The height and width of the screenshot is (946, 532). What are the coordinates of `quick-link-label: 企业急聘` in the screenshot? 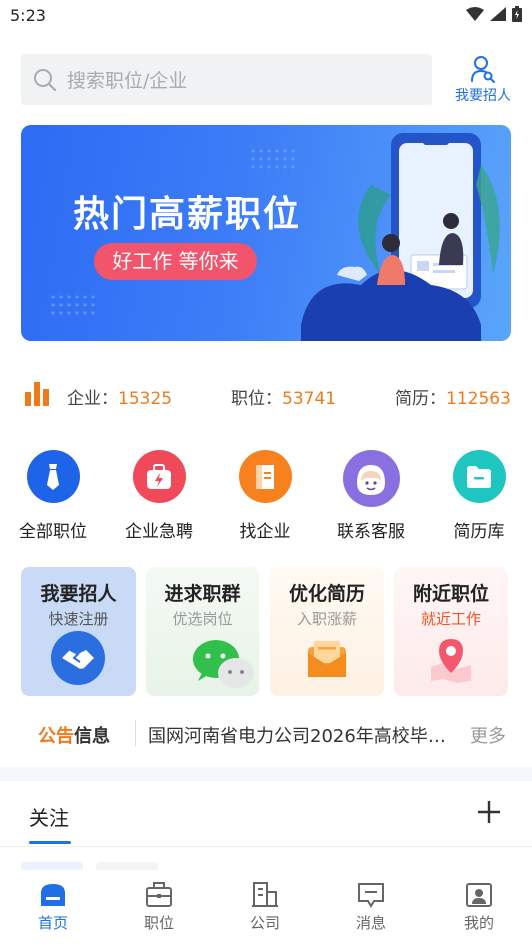 It's located at (159, 532).